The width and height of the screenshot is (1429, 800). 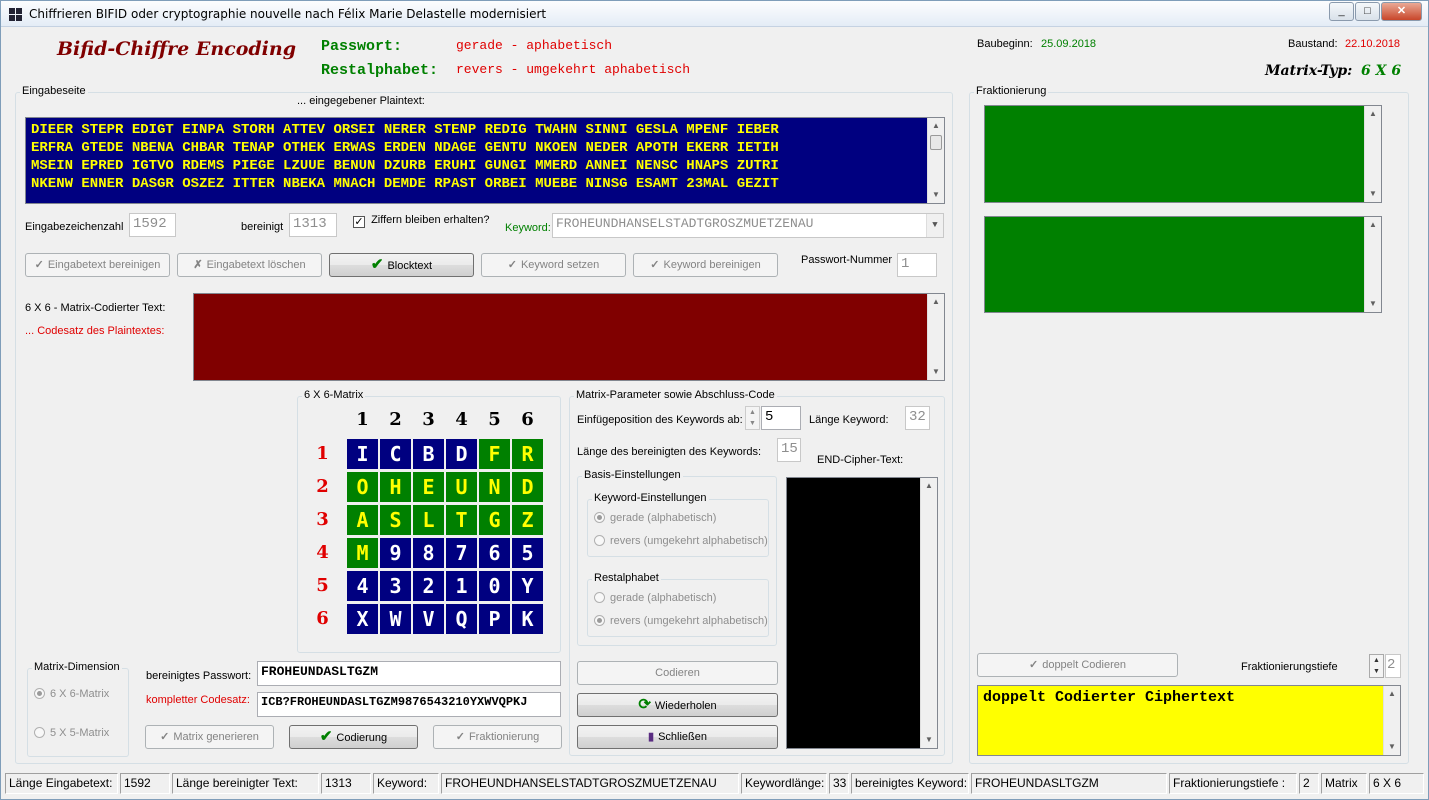 What do you see at coordinates (917, 265) in the screenshot?
I see `pwnum-field: 1` at bounding box center [917, 265].